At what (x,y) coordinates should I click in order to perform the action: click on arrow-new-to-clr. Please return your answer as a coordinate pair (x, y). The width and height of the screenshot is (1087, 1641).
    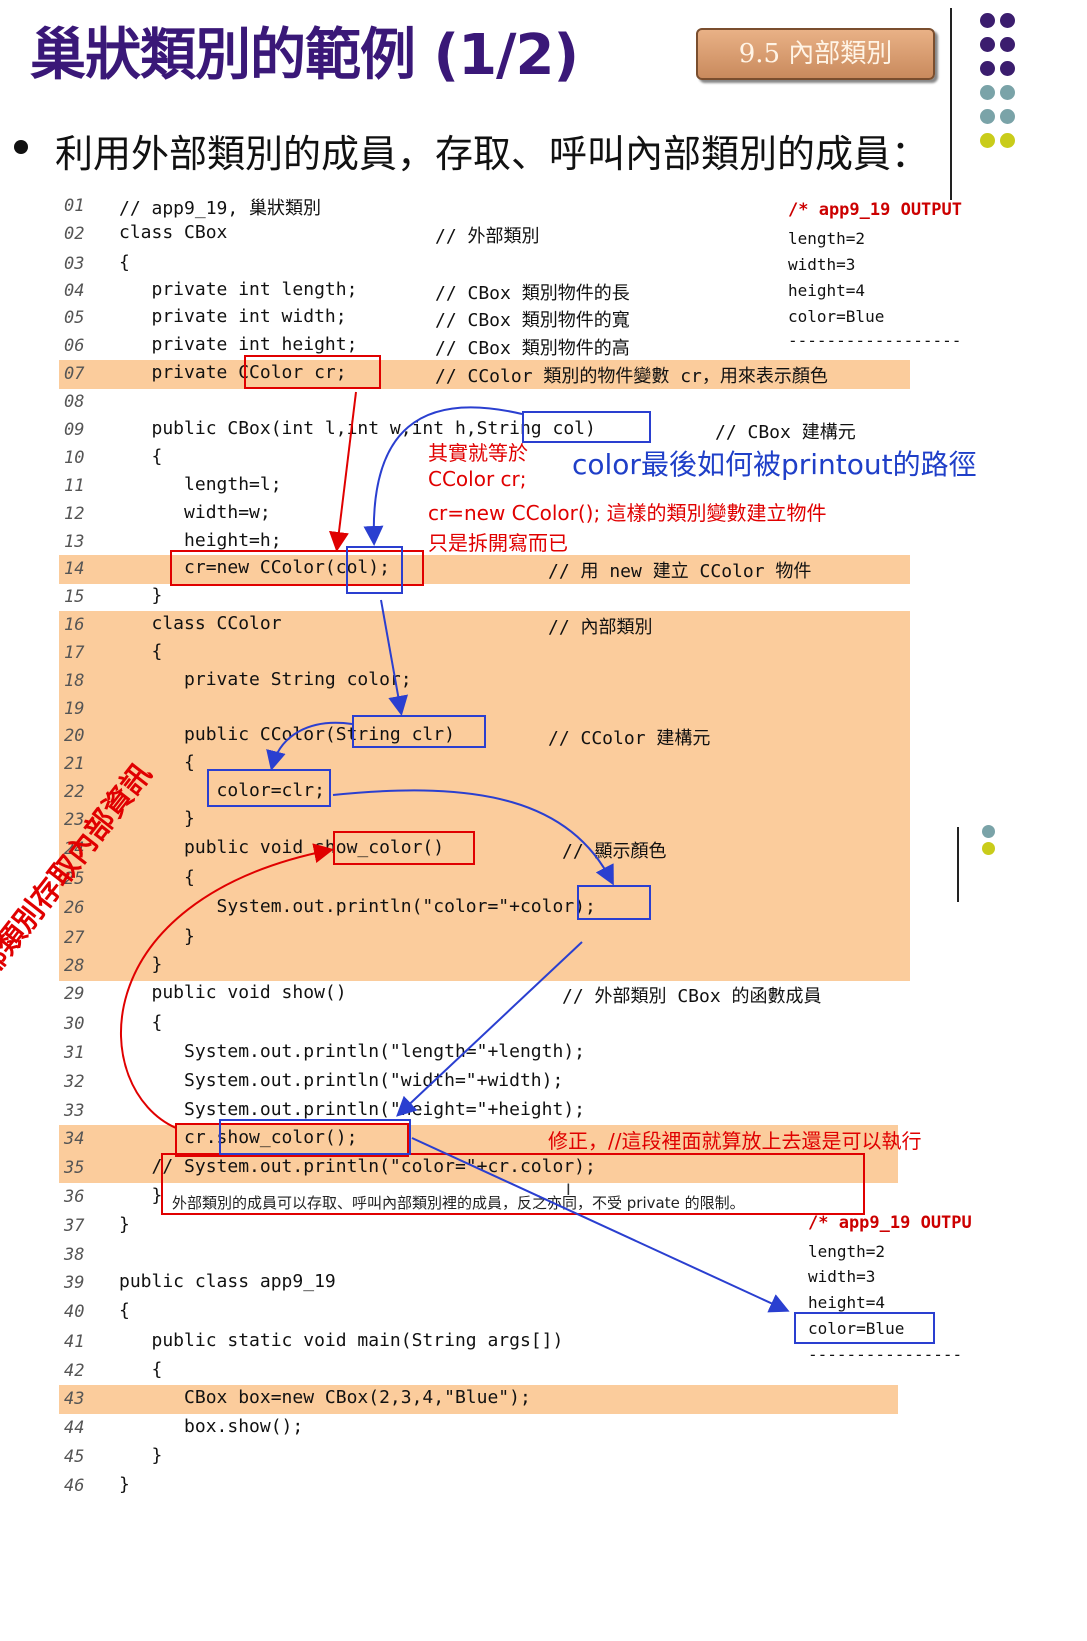
    Looking at the image, I should click on (394, 657).